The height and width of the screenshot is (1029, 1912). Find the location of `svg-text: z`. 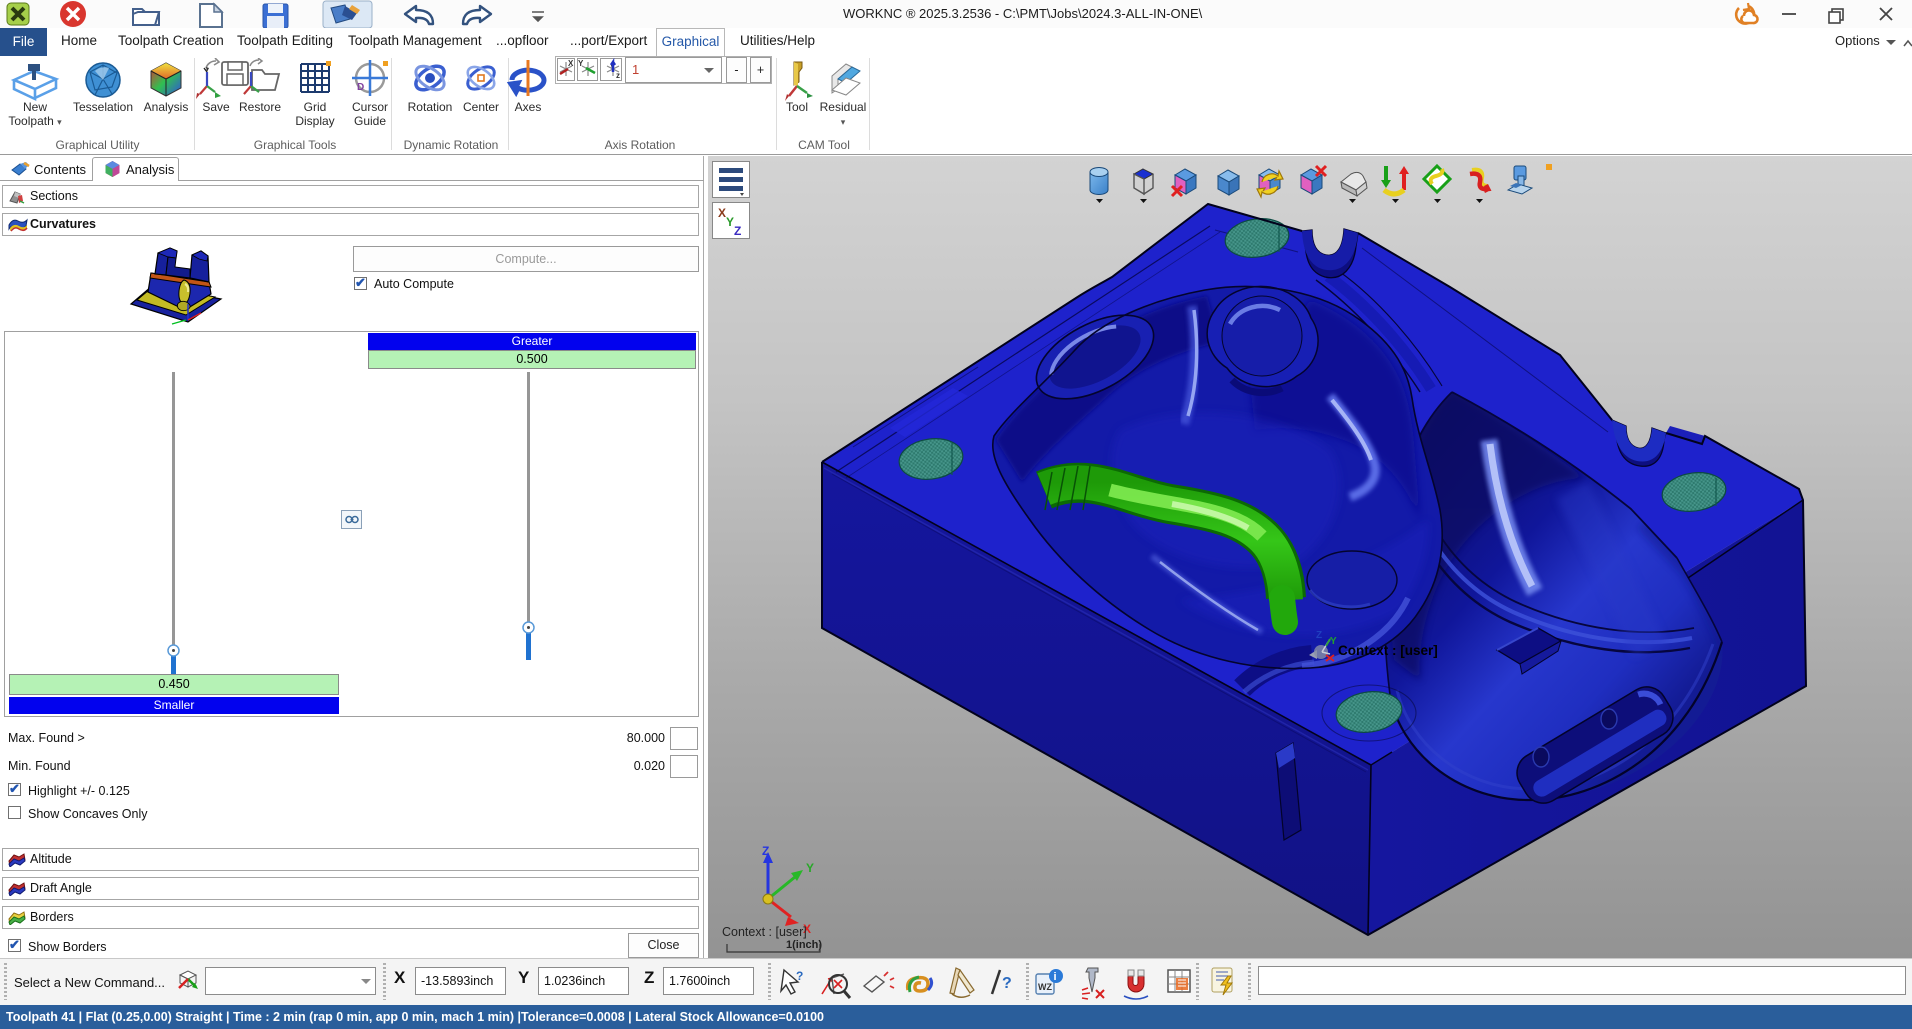

svg-text: z is located at coordinates (618, 75).